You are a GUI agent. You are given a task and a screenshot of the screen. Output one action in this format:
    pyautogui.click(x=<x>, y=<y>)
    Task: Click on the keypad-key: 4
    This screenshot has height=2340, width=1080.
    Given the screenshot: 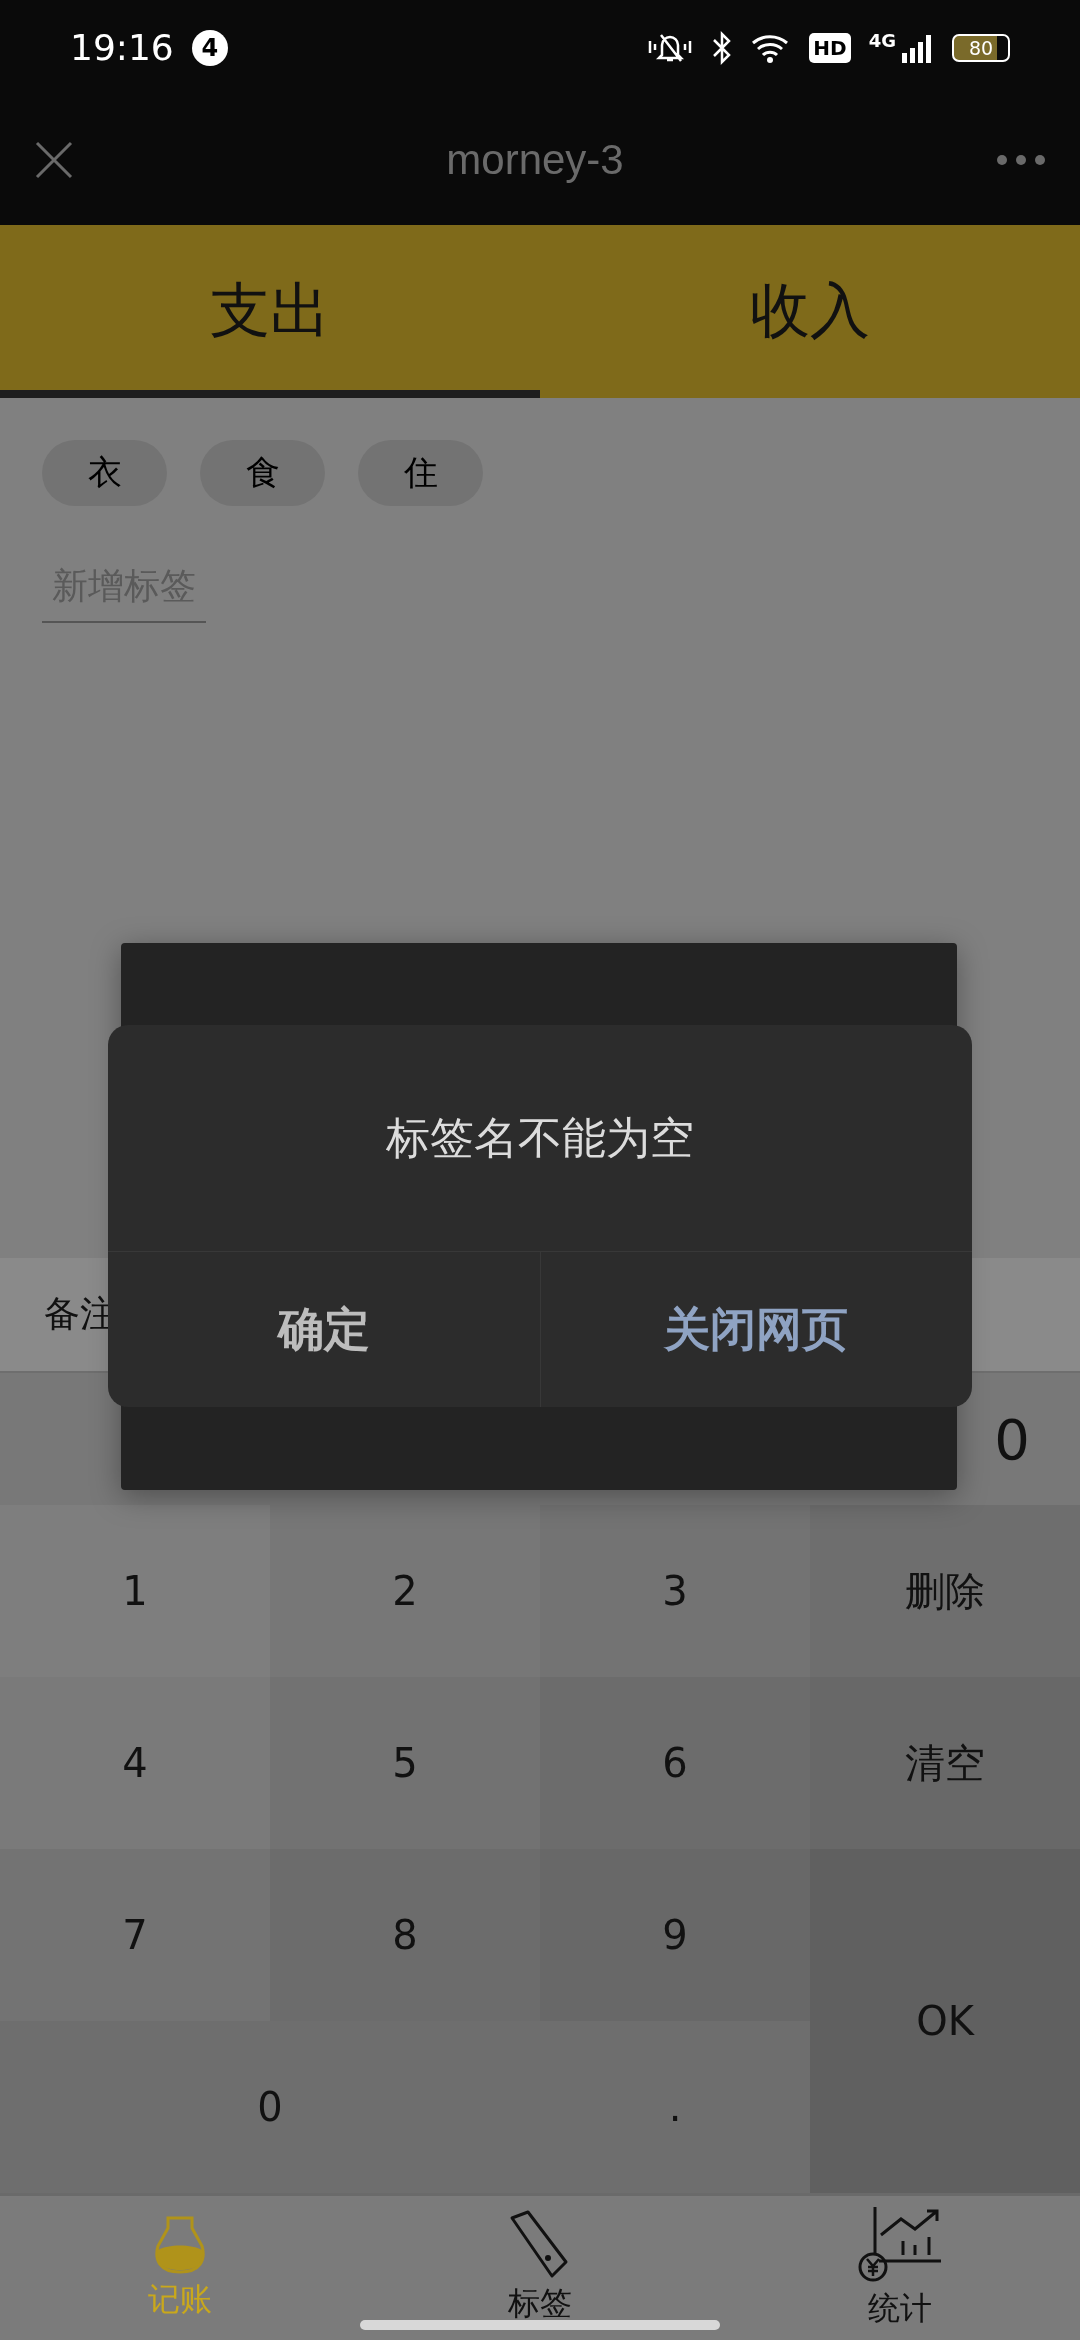 What is the action you would take?
    pyautogui.click(x=135, y=1763)
    